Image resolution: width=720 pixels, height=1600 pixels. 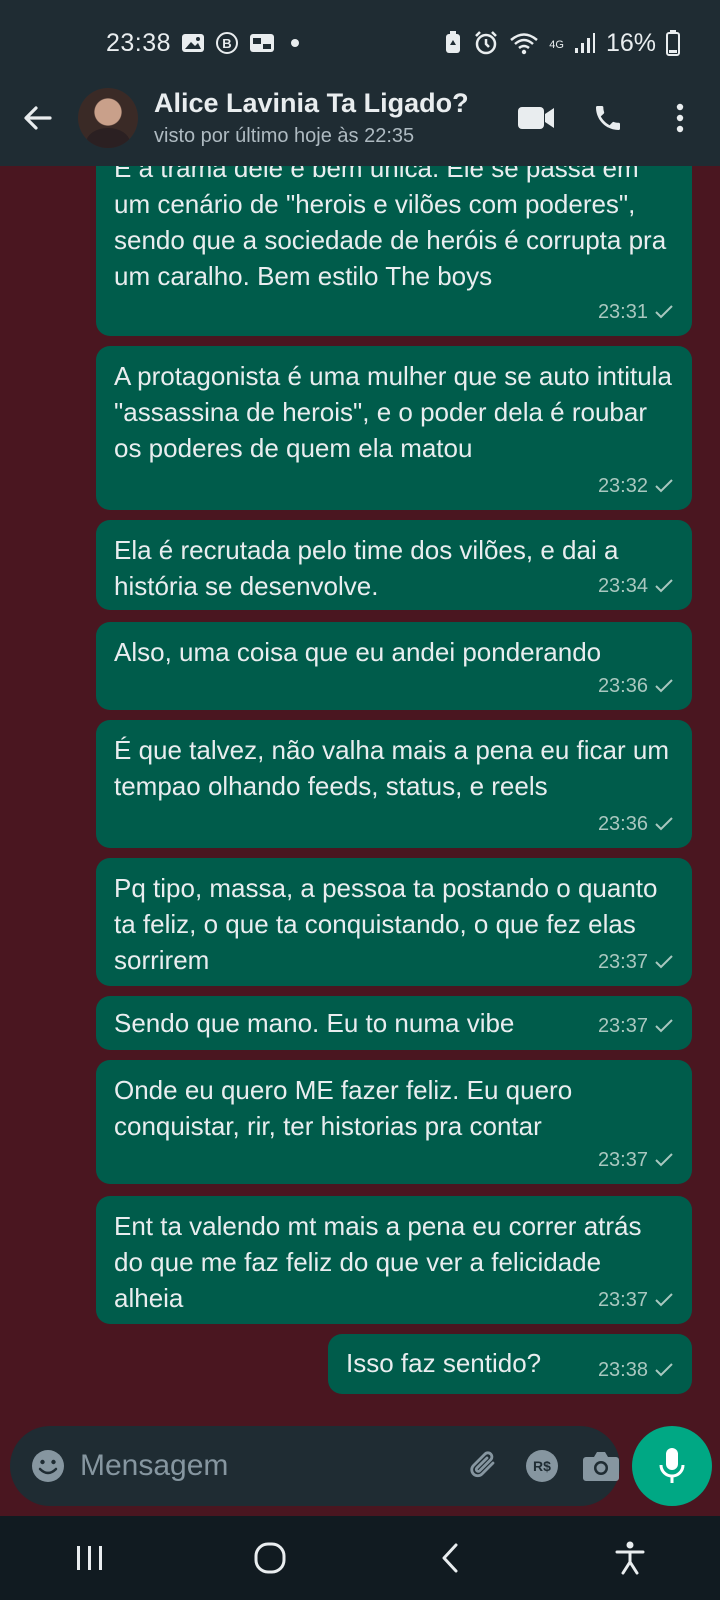 I want to click on message-bubble: Sendo que mano. Eu to numa vibe 23:37, so click(x=394, y=1023).